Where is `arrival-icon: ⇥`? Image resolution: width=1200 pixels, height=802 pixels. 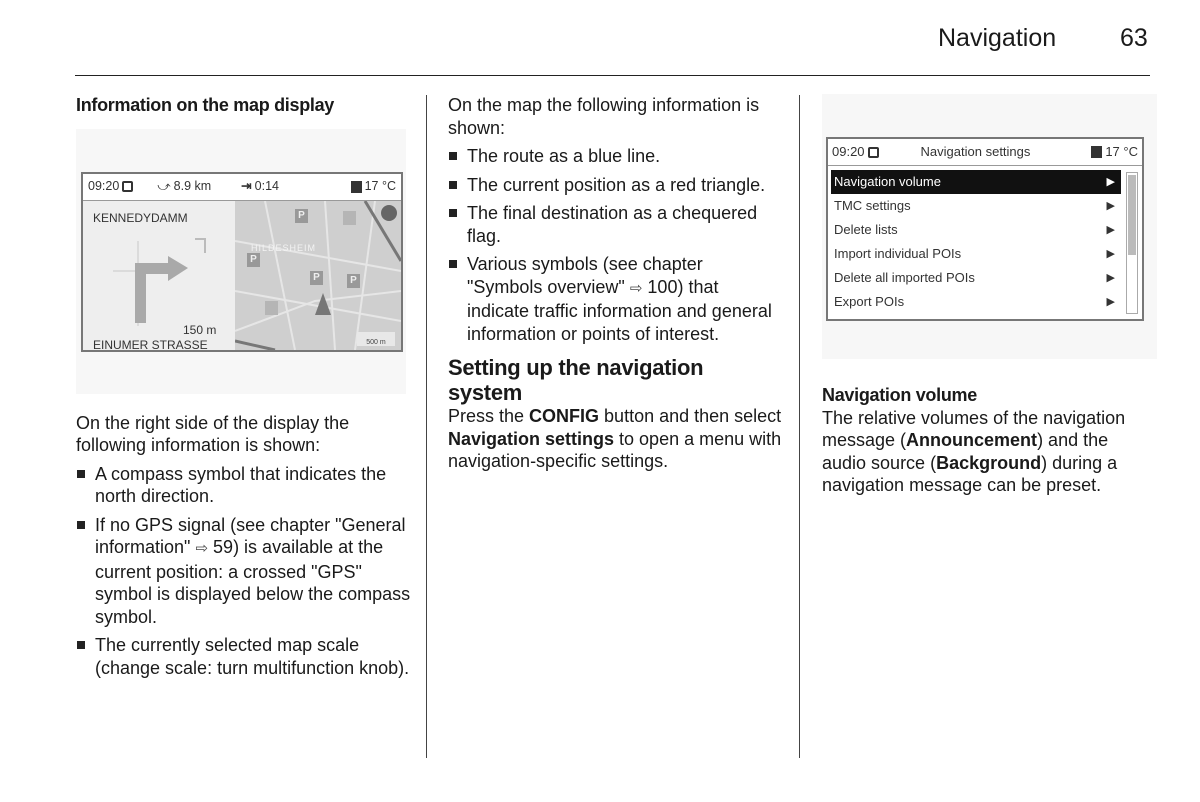 arrival-icon: ⇥ is located at coordinates (246, 186).